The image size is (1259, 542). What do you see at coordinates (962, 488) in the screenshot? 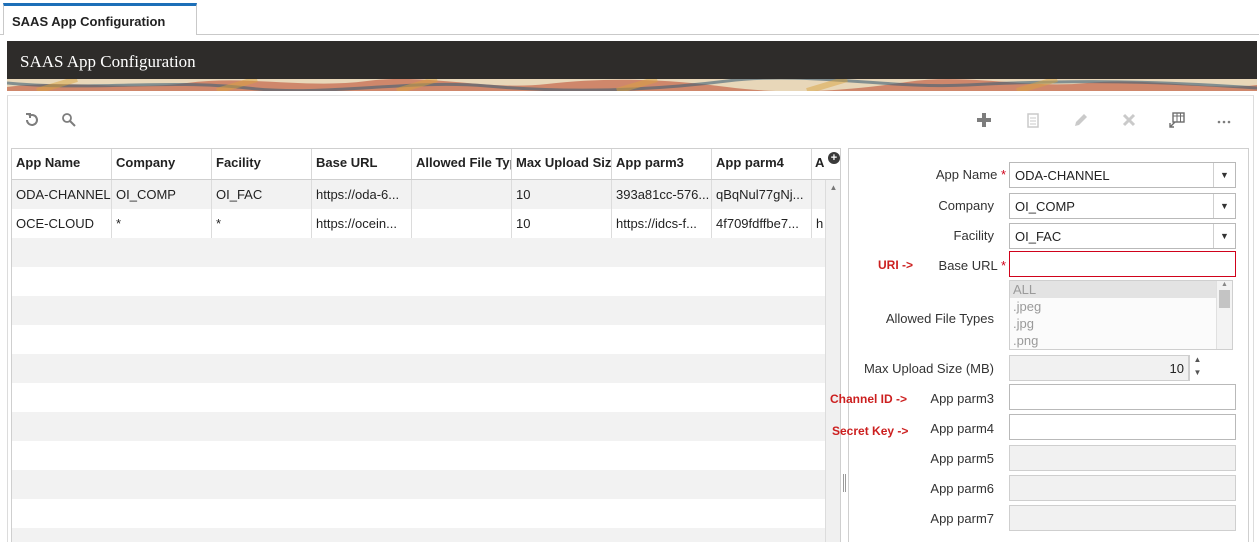
I see `app-parm6-label: App parm6` at bounding box center [962, 488].